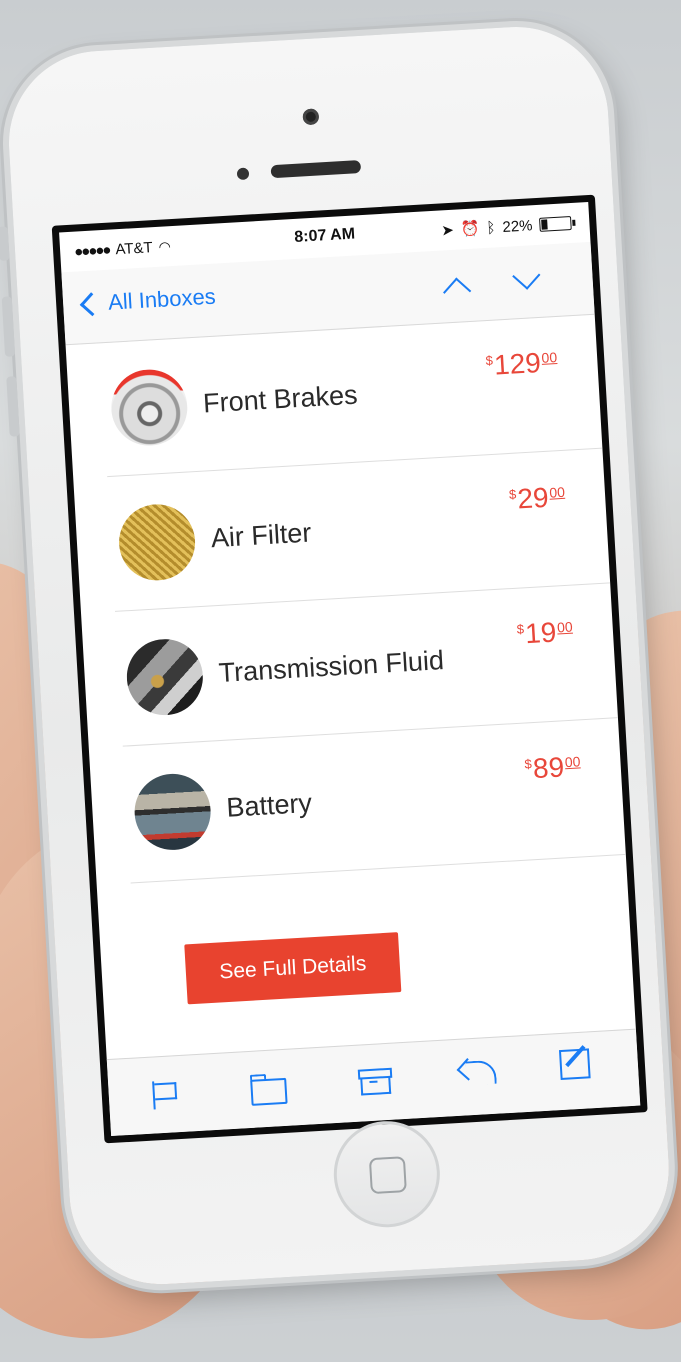 The image size is (681, 1362). Describe the element at coordinates (457, 291) in the screenshot. I see `previous-message-icon` at that location.